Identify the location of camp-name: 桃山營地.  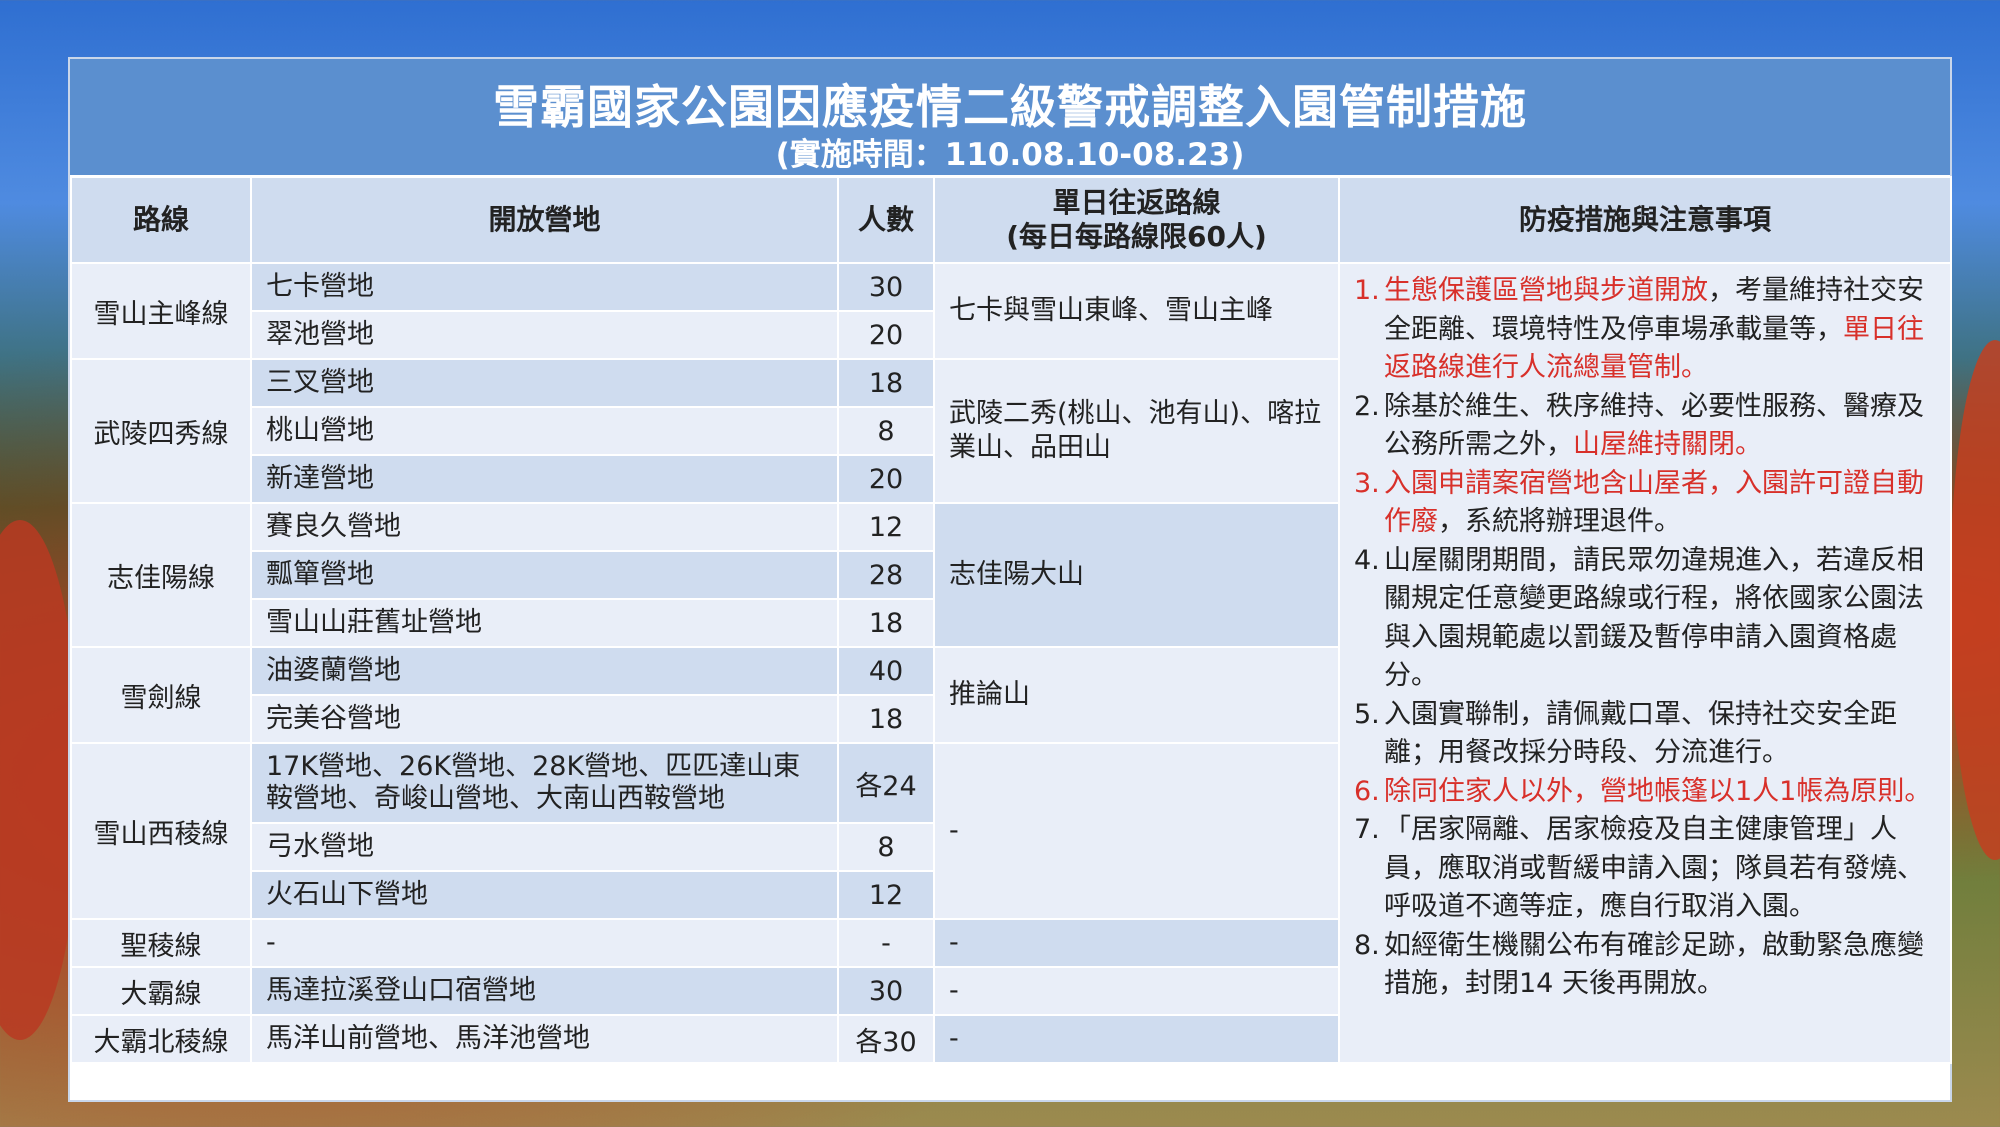
(544, 431).